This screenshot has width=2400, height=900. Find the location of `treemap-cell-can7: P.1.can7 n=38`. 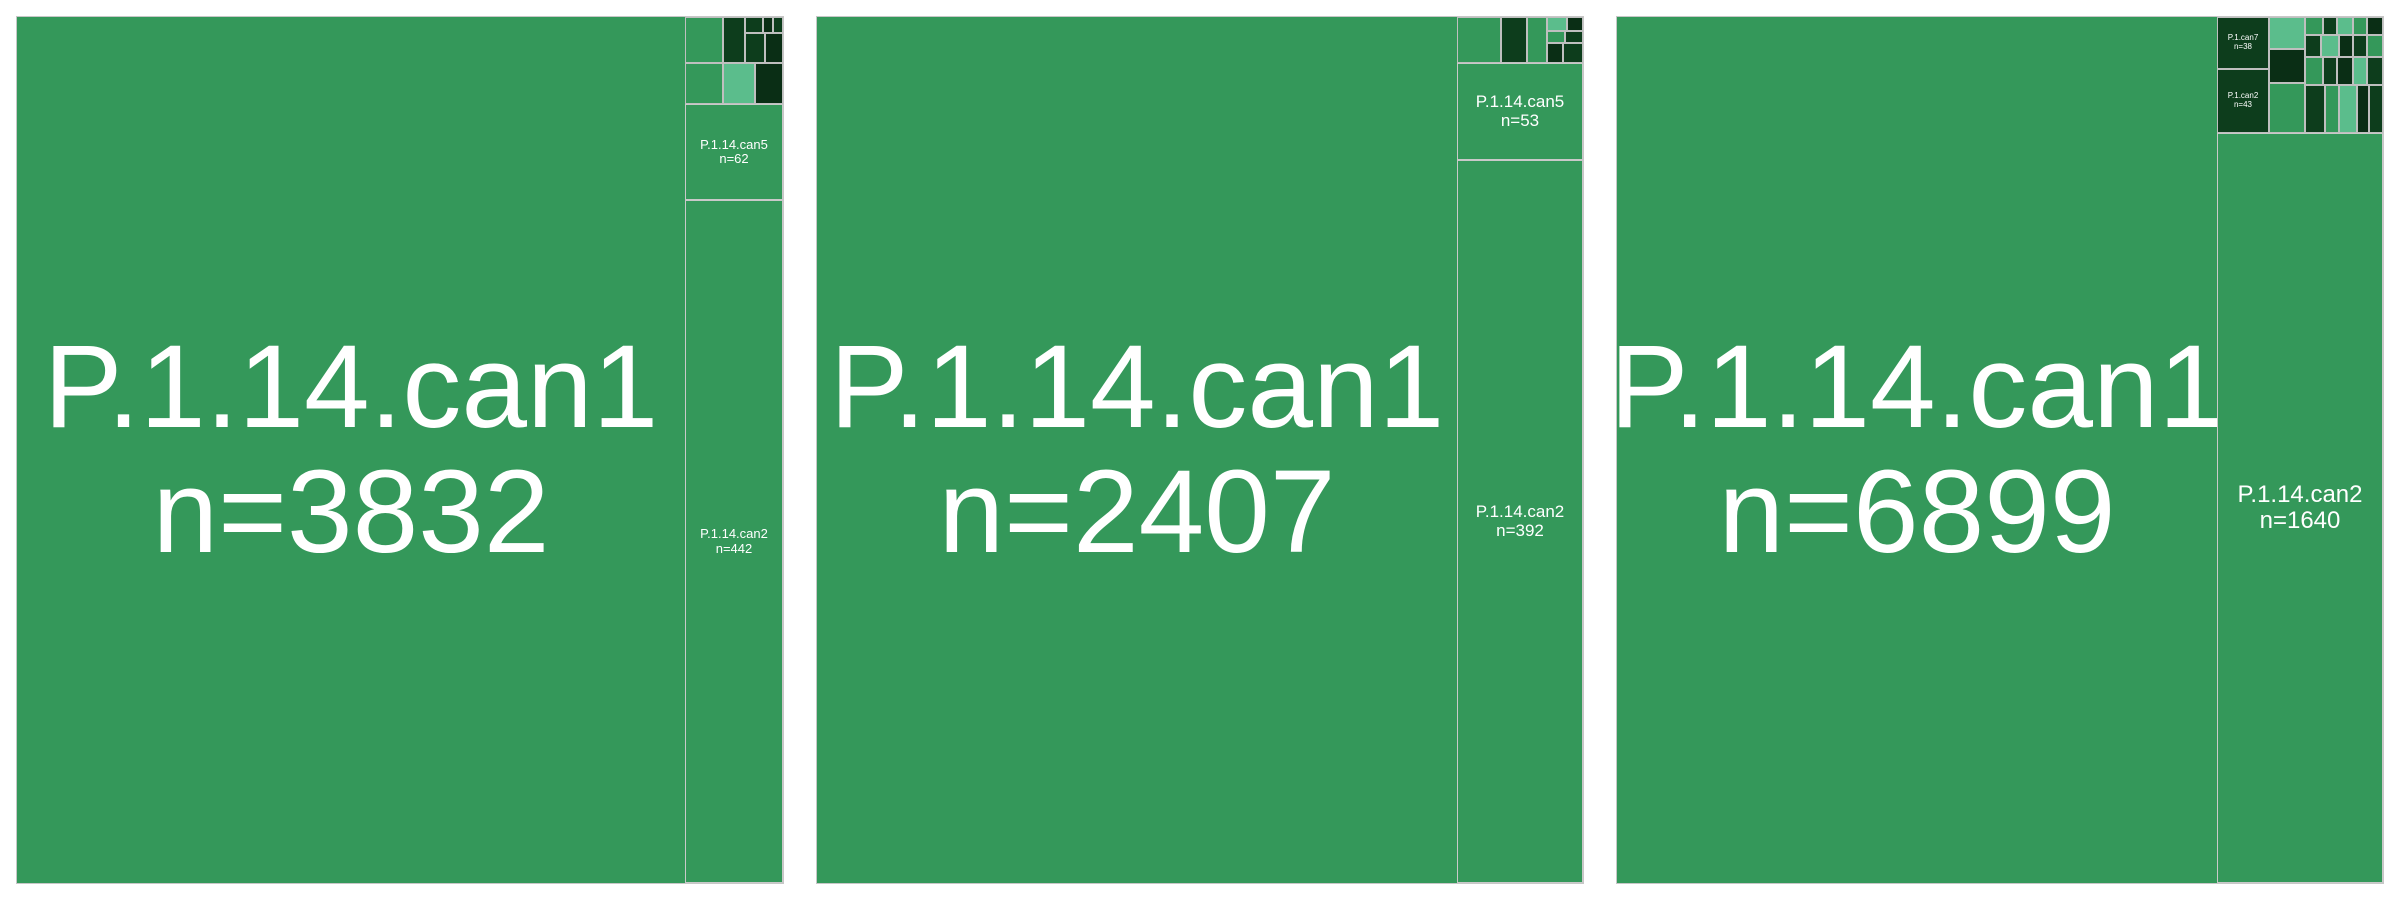

treemap-cell-can7: P.1.can7 n=38 is located at coordinates (2243, 43).